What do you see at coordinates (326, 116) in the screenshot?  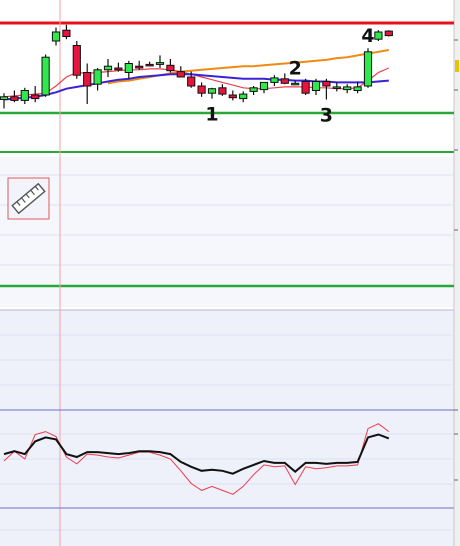 I see `wave-label-3: 3` at bounding box center [326, 116].